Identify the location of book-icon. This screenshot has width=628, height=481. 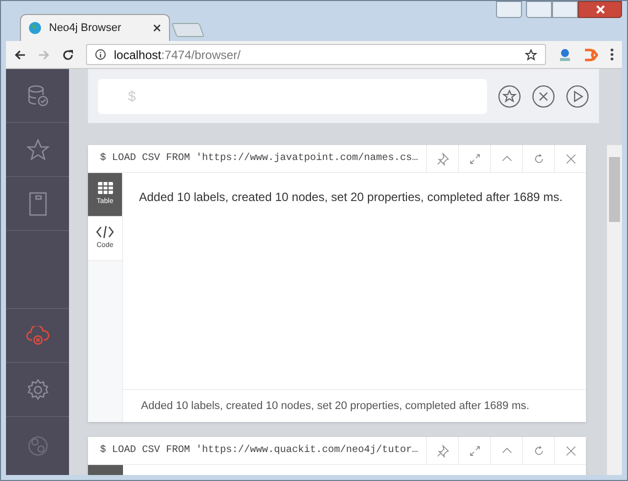
(38, 204).